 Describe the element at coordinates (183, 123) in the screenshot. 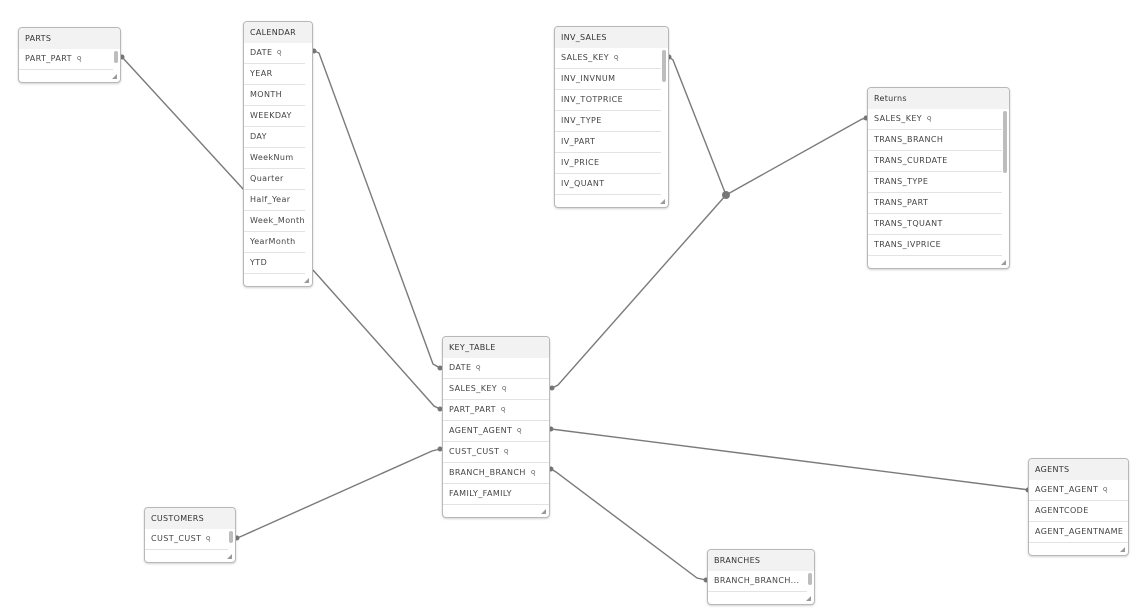

I see `link-parts-key-table` at that location.